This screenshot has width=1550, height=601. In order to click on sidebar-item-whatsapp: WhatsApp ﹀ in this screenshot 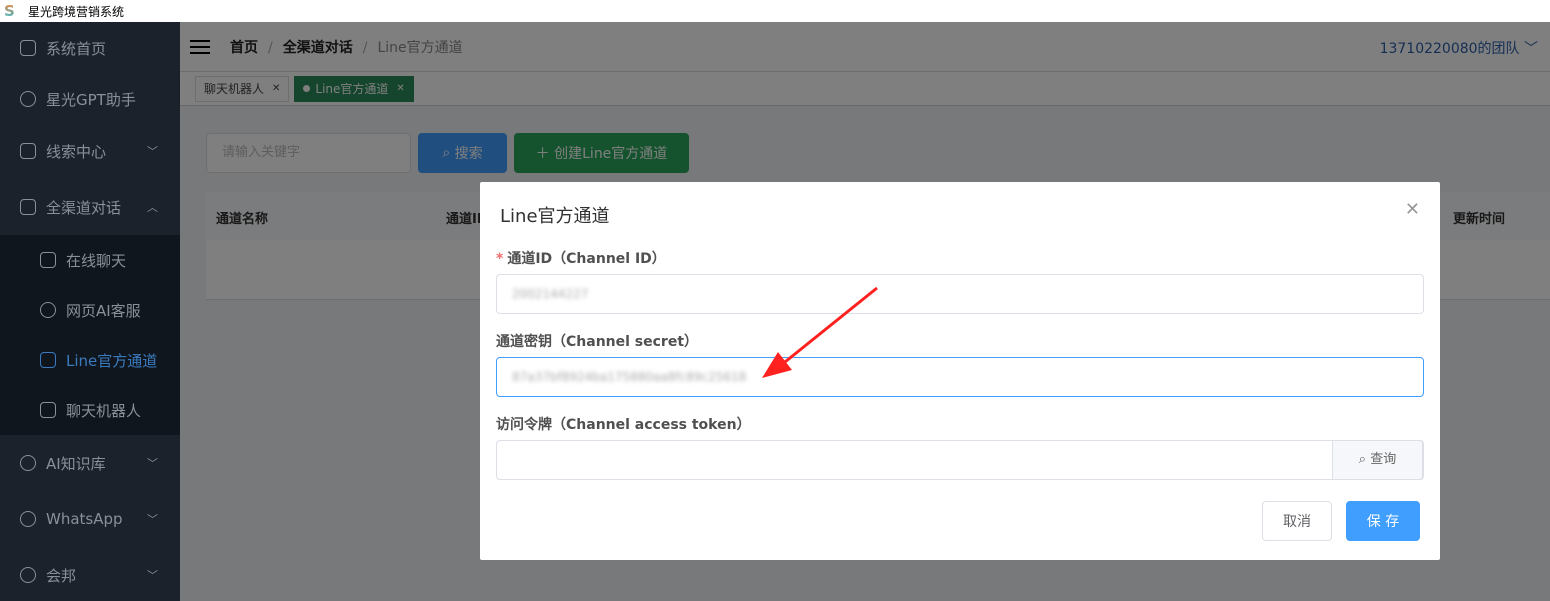, I will do `click(90, 519)`.